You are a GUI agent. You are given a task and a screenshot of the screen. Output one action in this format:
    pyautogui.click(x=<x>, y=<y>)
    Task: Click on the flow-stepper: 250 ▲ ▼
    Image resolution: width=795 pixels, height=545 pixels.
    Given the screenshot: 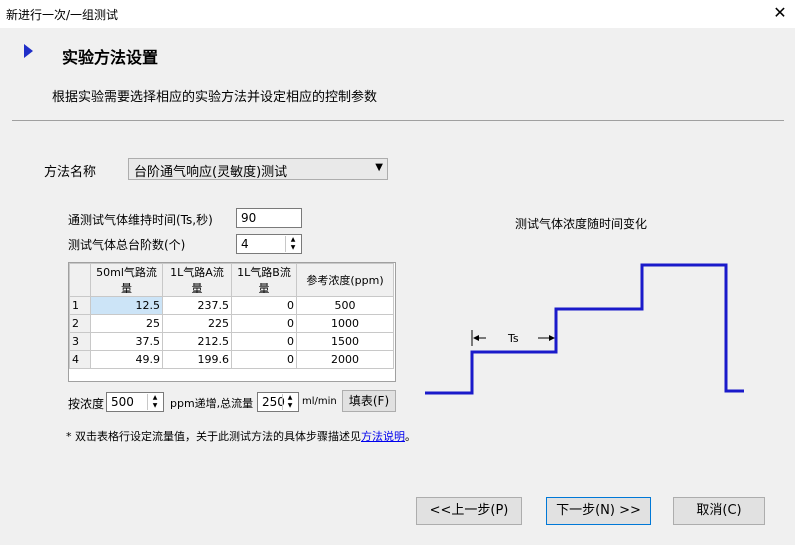 What is the action you would take?
    pyautogui.click(x=278, y=402)
    